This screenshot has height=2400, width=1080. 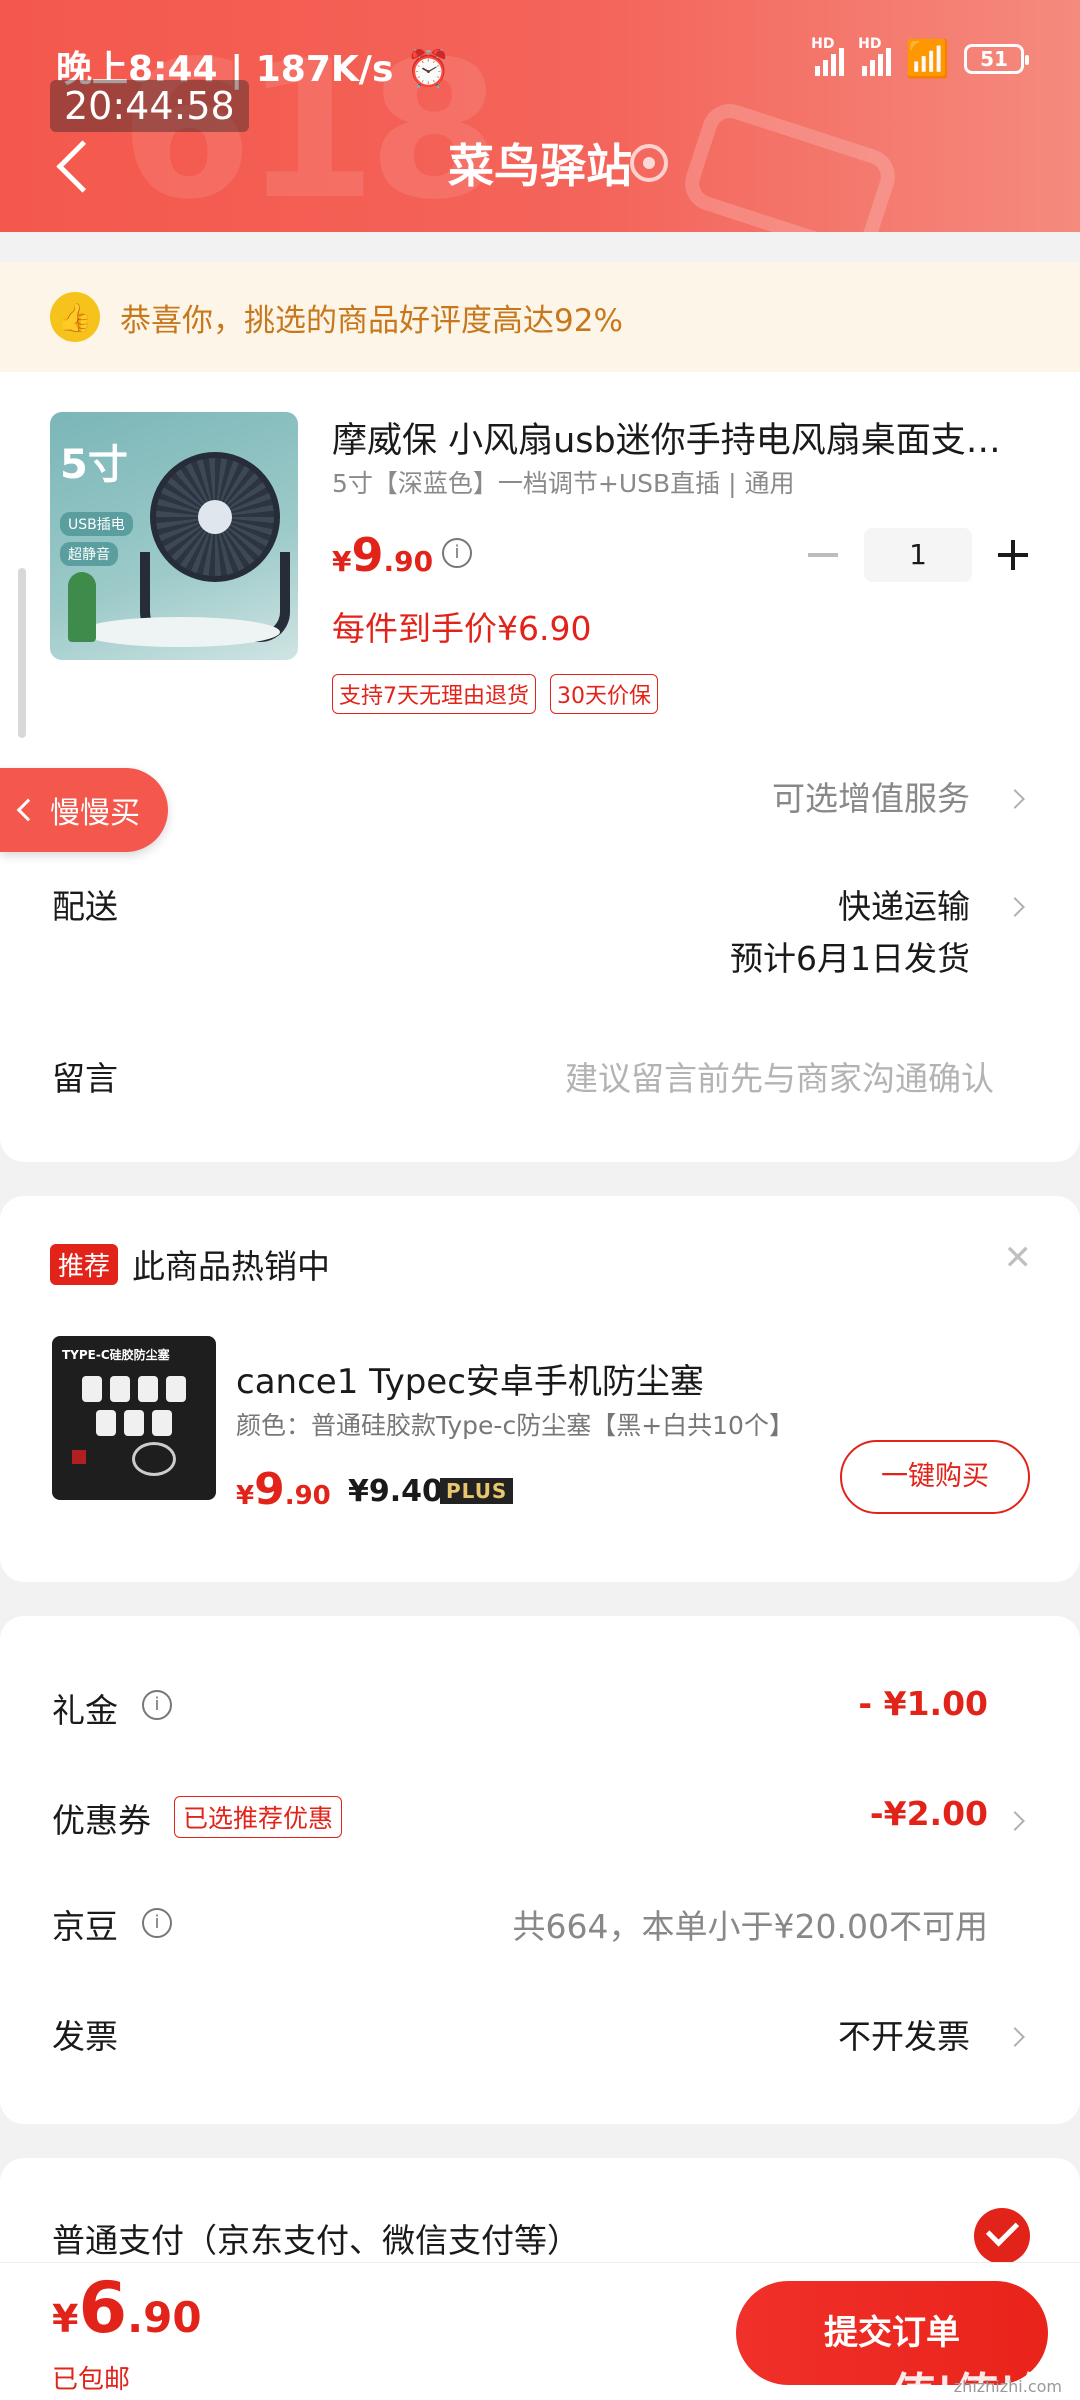 What do you see at coordinates (231, 1266) in the screenshot?
I see `recommend-title: 此商品热销中` at bounding box center [231, 1266].